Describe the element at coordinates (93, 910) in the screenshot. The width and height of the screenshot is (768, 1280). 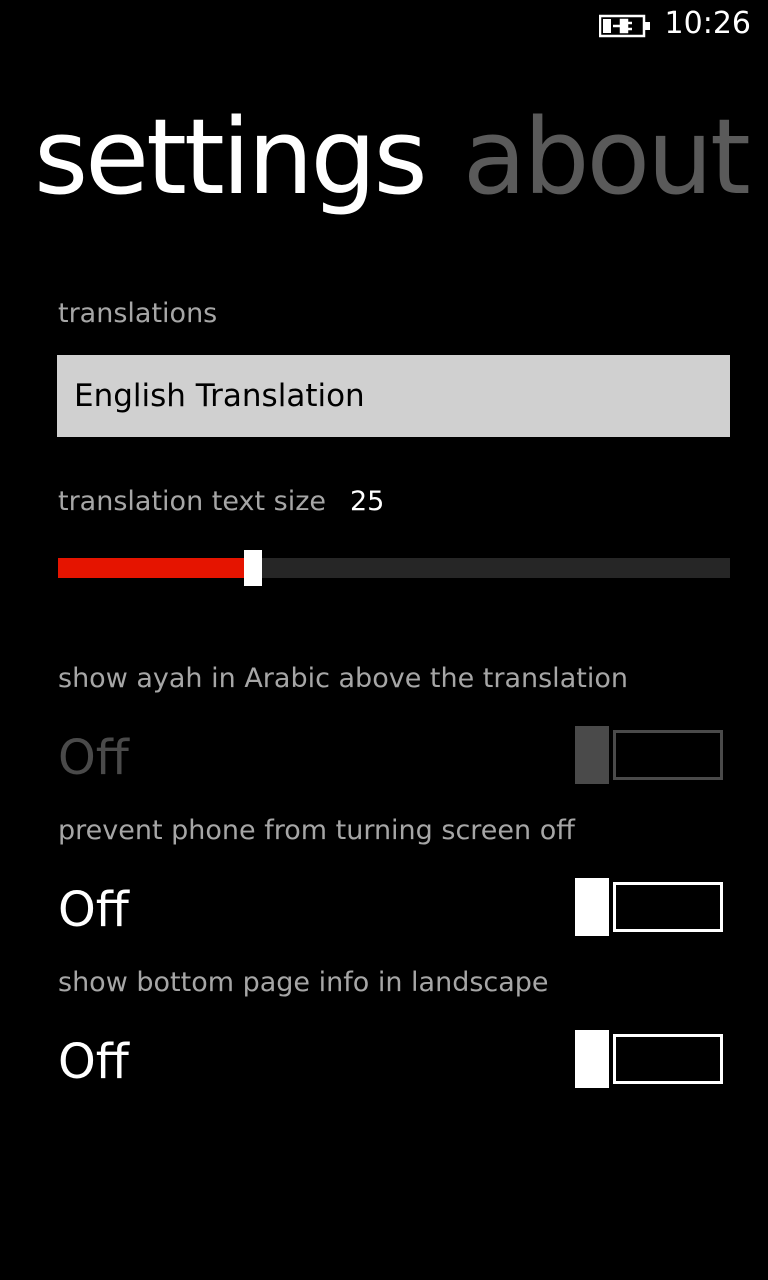
I see `screen-off-toggle-state: Off` at that location.